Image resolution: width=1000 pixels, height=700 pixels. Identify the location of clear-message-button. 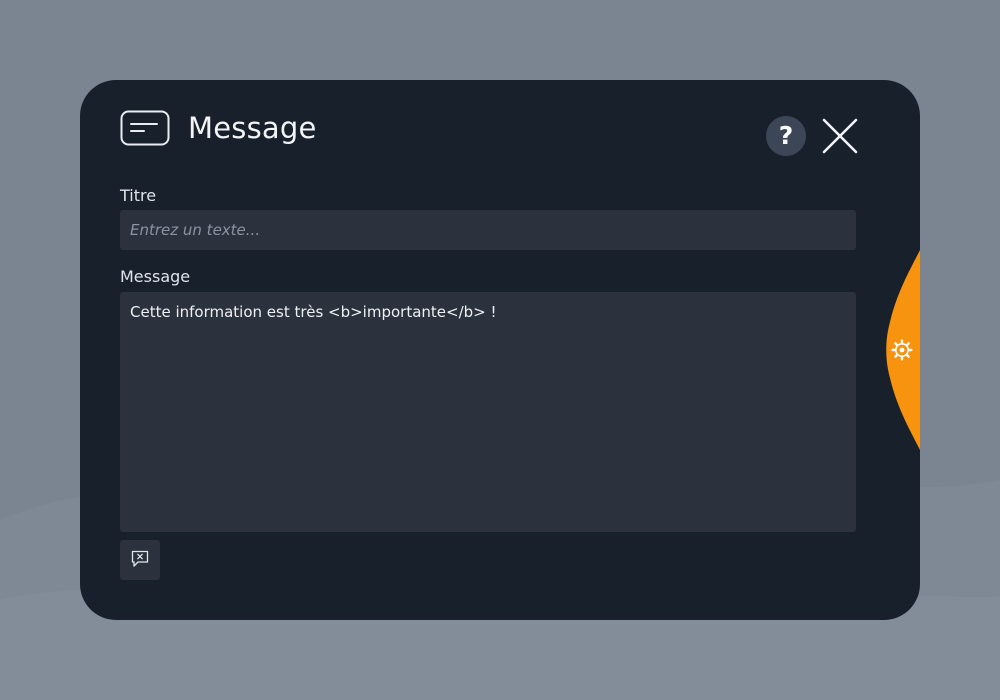
(140, 560).